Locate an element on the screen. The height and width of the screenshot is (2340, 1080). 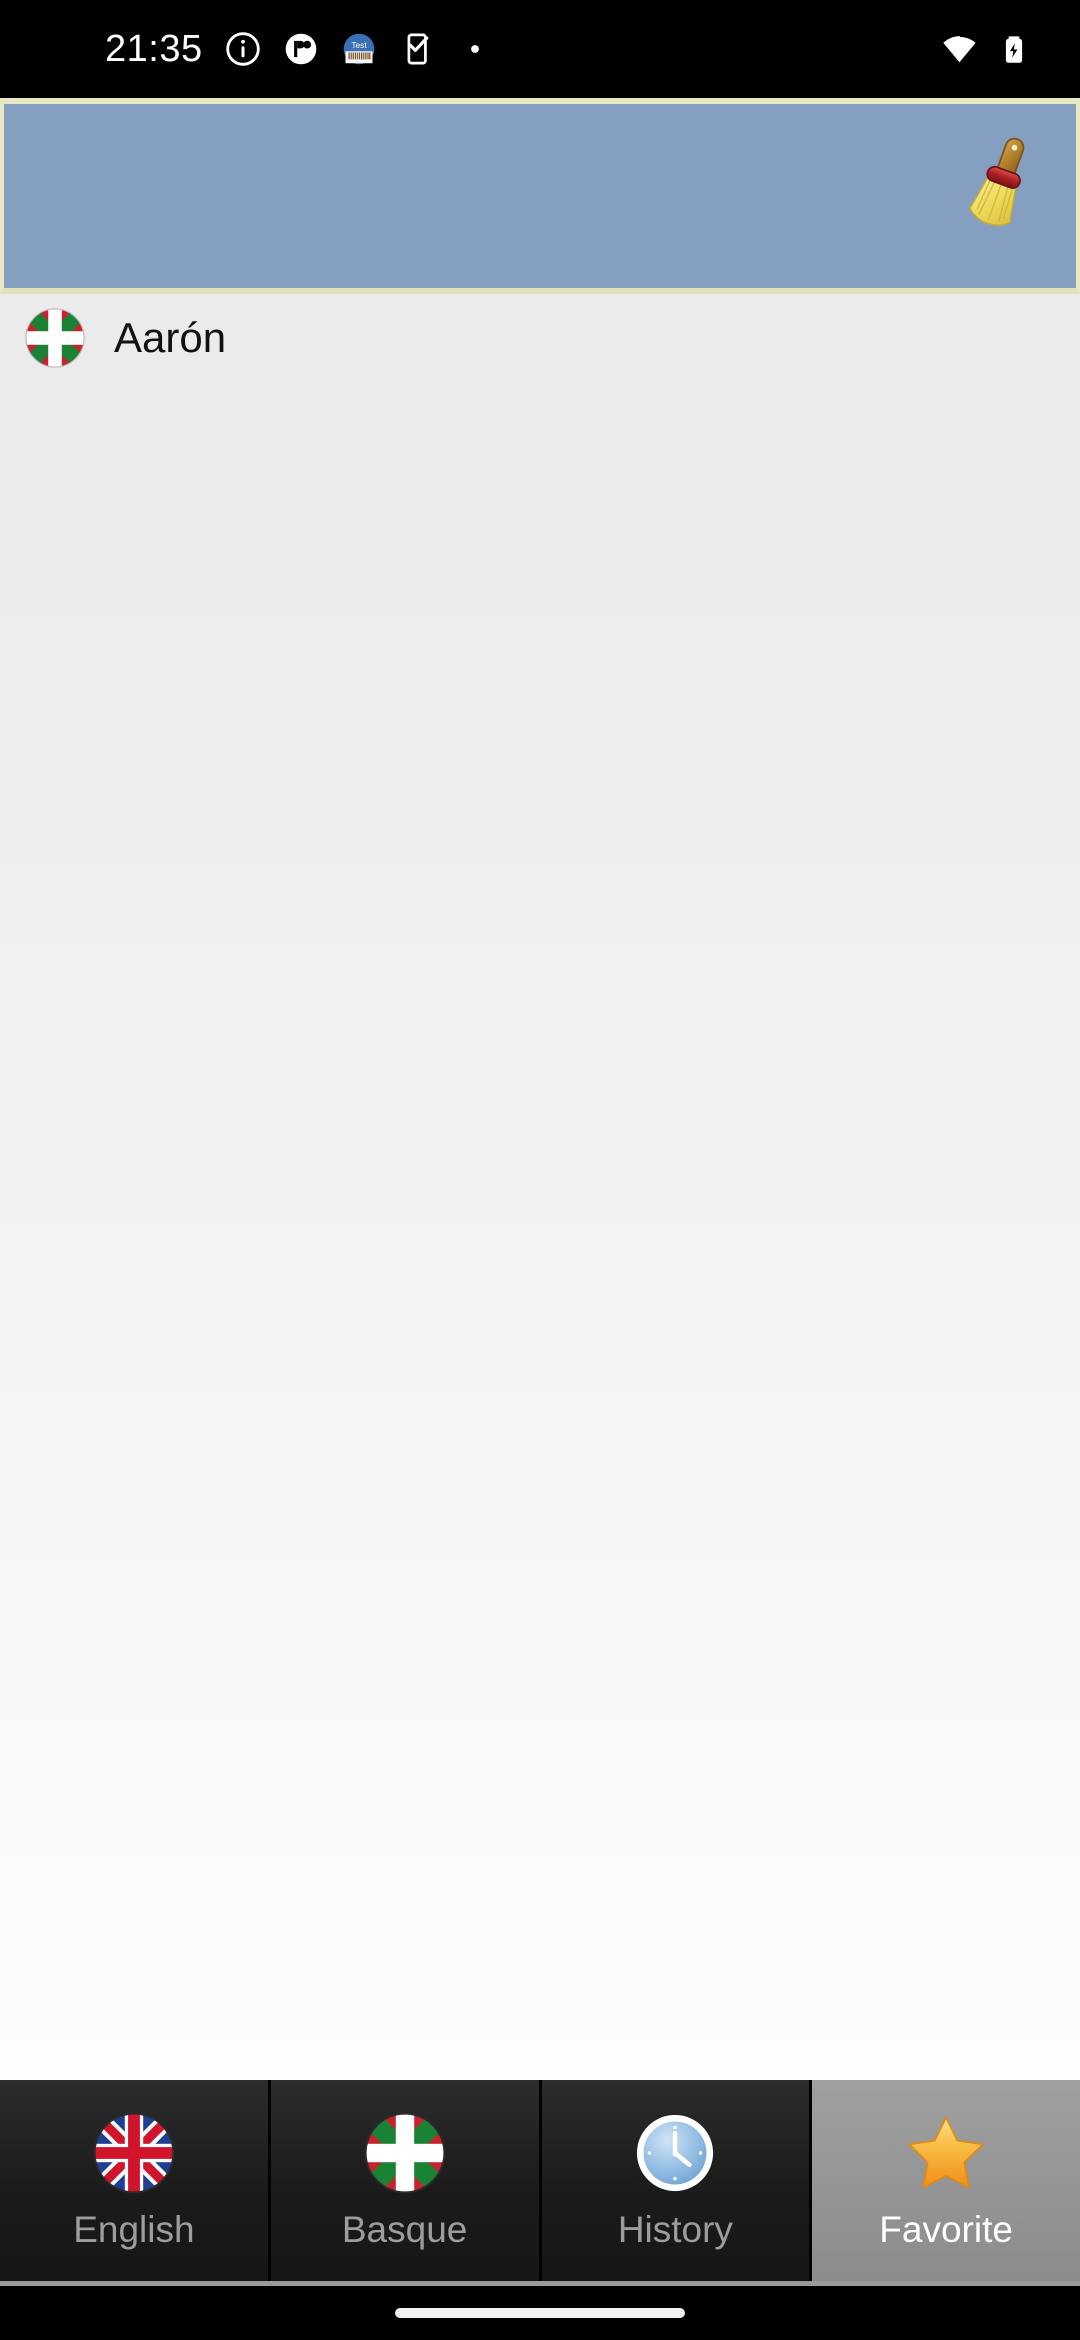
status-bar-clock: 21:35 is located at coordinates (154, 48).